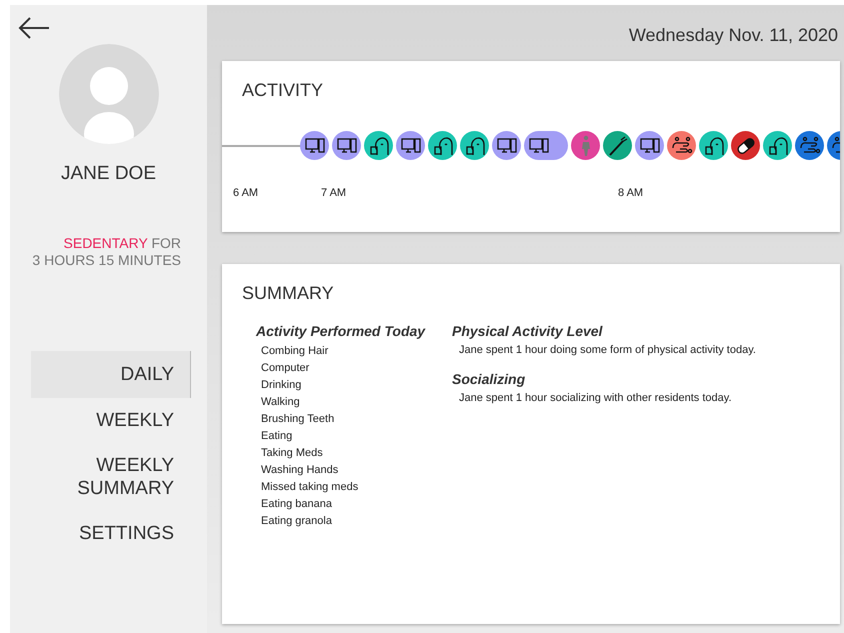 This screenshot has height=633, width=844. Describe the element at coordinates (733, 35) in the screenshot. I see `date-label: Wednesday Nov. 11, 2020` at that location.